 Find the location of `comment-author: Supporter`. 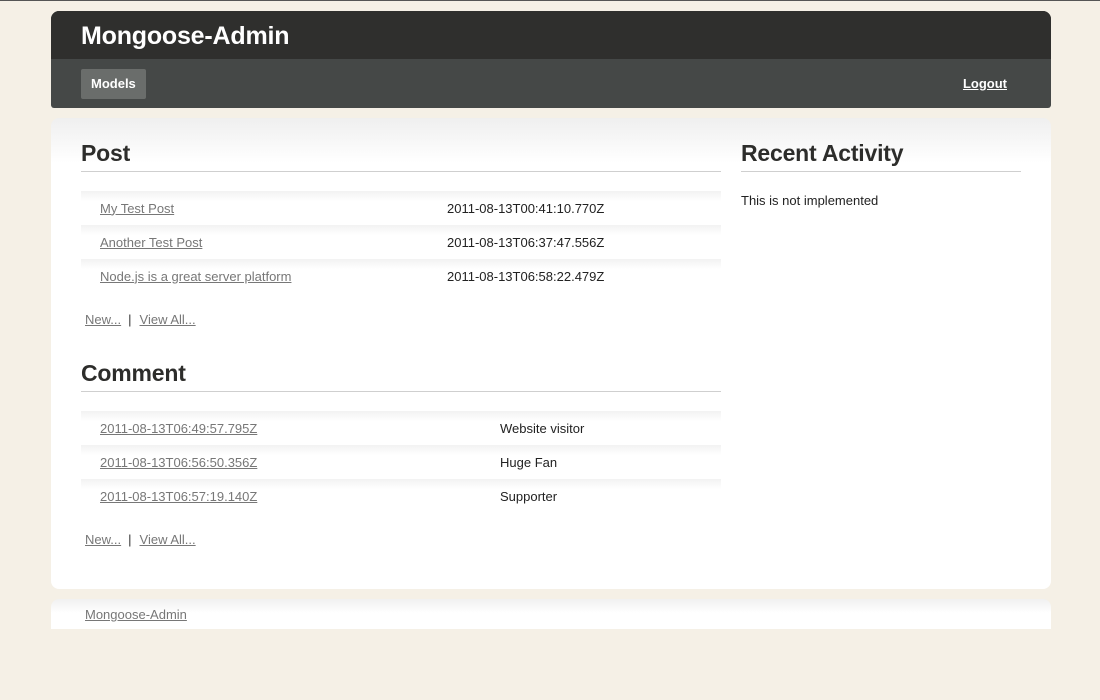

comment-author: Supporter is located at coordinates (529, 496).